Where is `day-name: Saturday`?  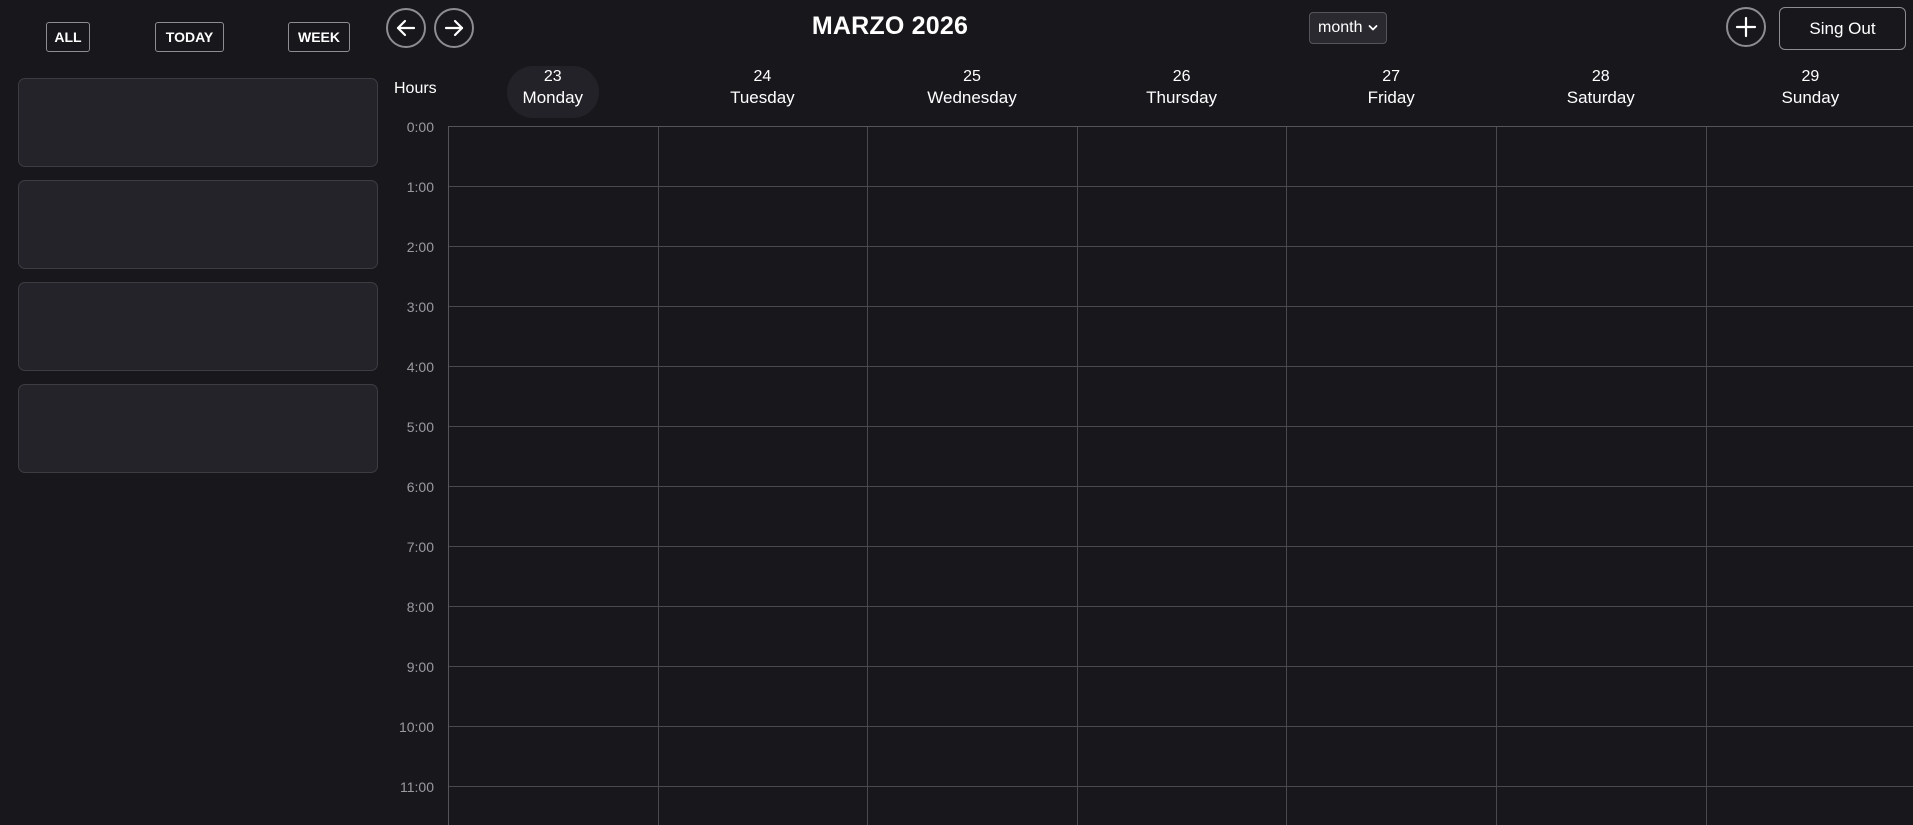 day-name: Saturday is located at coordinates (1600, 97).